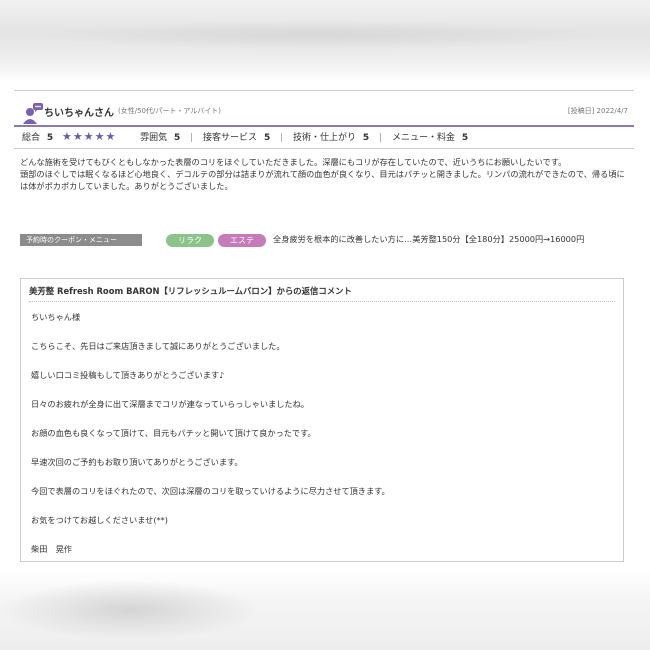  I want to click on reply-line: 日々のお疲れが全身に出て深層までコリが連なっていらっしゃいましたね。, so click(170, 404).